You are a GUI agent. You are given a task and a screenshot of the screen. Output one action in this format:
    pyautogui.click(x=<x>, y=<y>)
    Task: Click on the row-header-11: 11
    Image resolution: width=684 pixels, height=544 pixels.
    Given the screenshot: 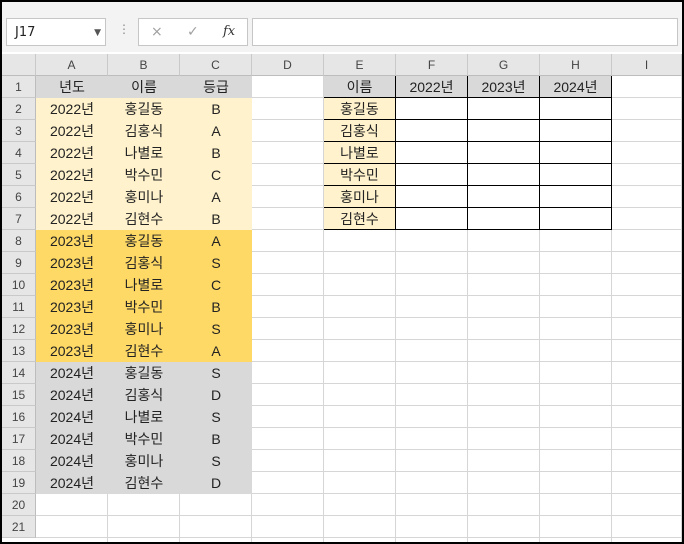 What is the action you would take?
    pyautogui.click(x=19, y=307)
    